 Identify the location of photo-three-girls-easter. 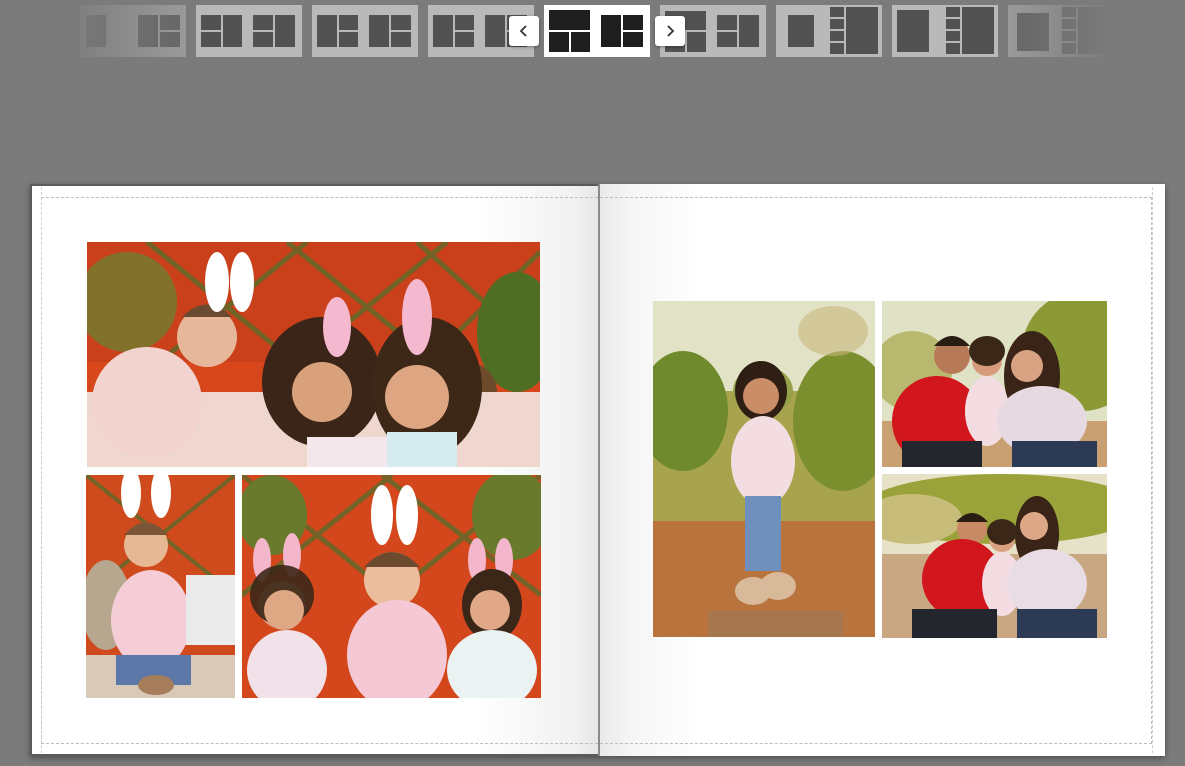
(391, 586).